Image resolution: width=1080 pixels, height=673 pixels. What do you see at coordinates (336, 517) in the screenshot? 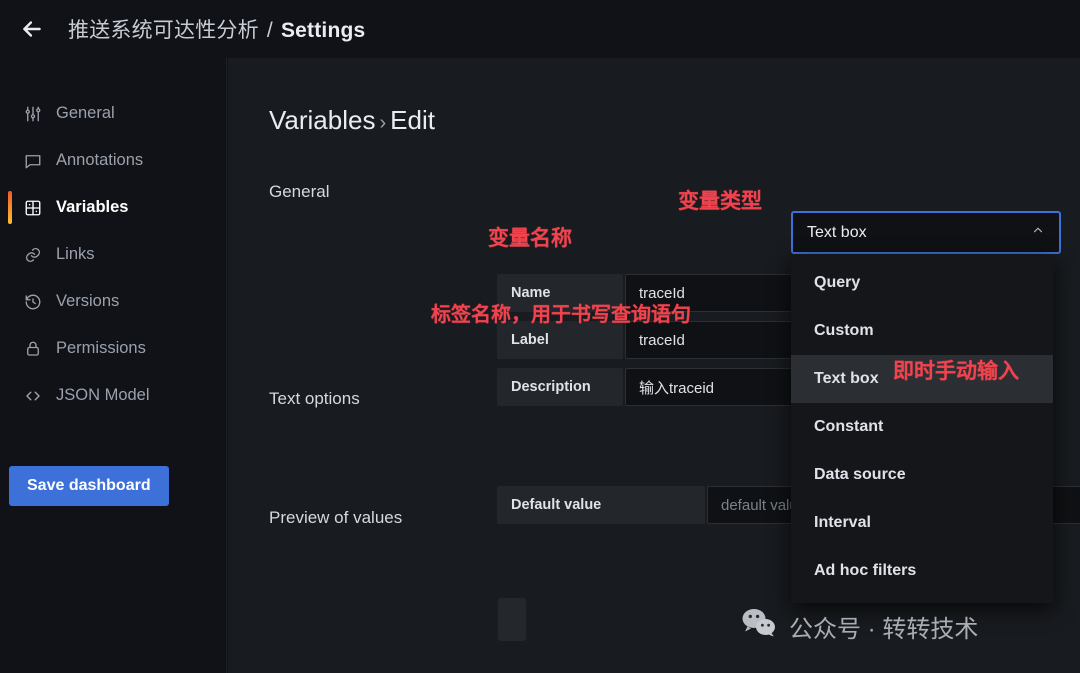
I see `section-title-preview: Preview of values` at bounding box center [336, 517].